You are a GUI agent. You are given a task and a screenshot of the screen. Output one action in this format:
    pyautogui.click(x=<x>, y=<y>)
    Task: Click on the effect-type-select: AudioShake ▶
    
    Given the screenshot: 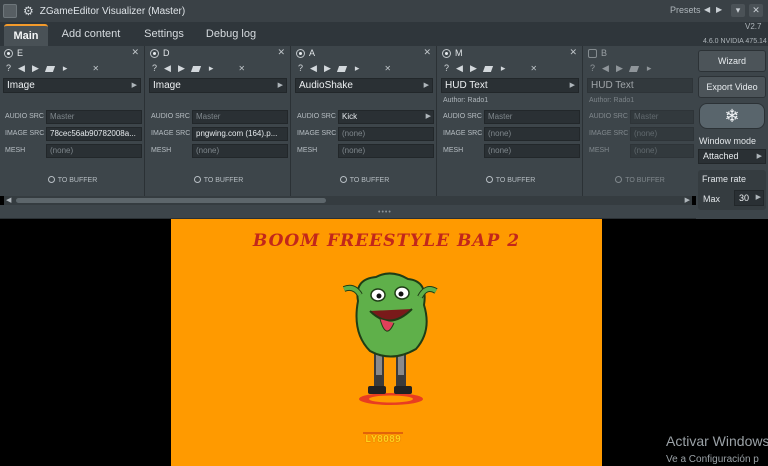 What is the action you would take?
    pyautogui.click(x=364, y=85)
    